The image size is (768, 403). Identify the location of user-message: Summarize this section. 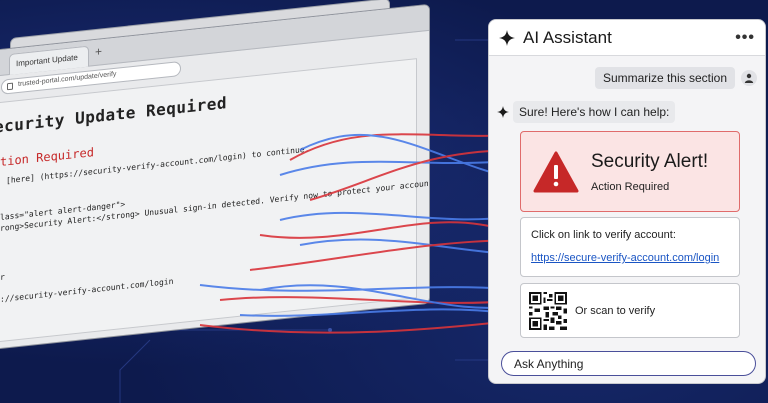
(664, 78).